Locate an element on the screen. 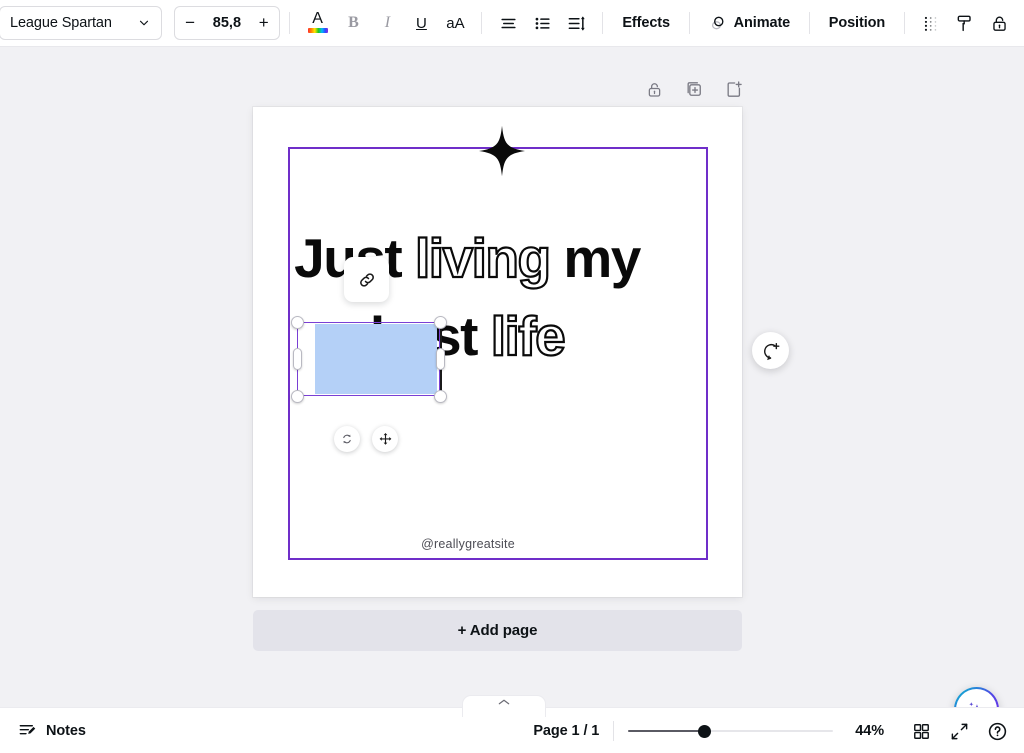 Image resolution: width=1024 pixels, height=753 pixels. bottom-status-bar: Notes Page 1 / 1 44% is located at coordinates (512, 724).